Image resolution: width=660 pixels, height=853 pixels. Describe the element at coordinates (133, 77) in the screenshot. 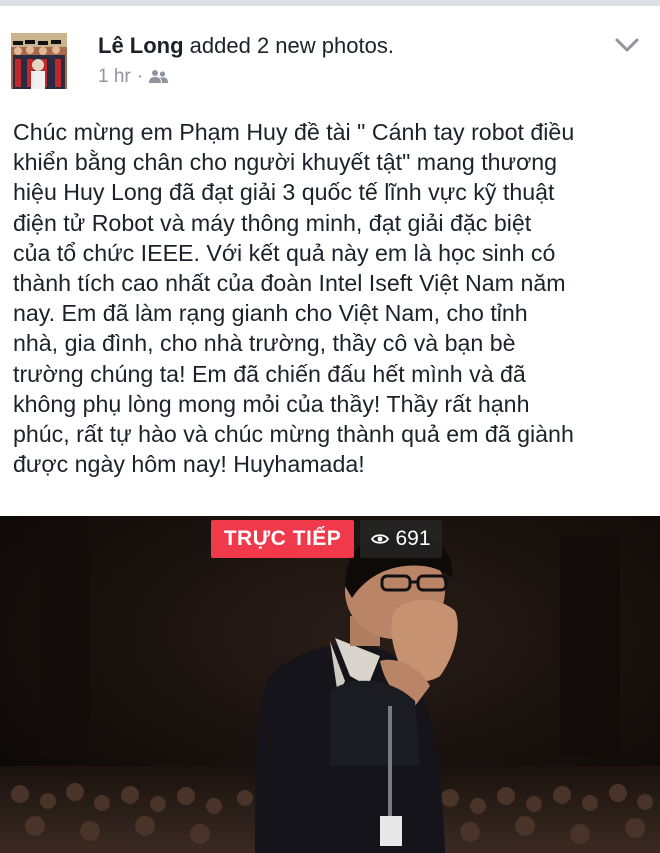

I see `post-meta: 1 hr ·` at that location.